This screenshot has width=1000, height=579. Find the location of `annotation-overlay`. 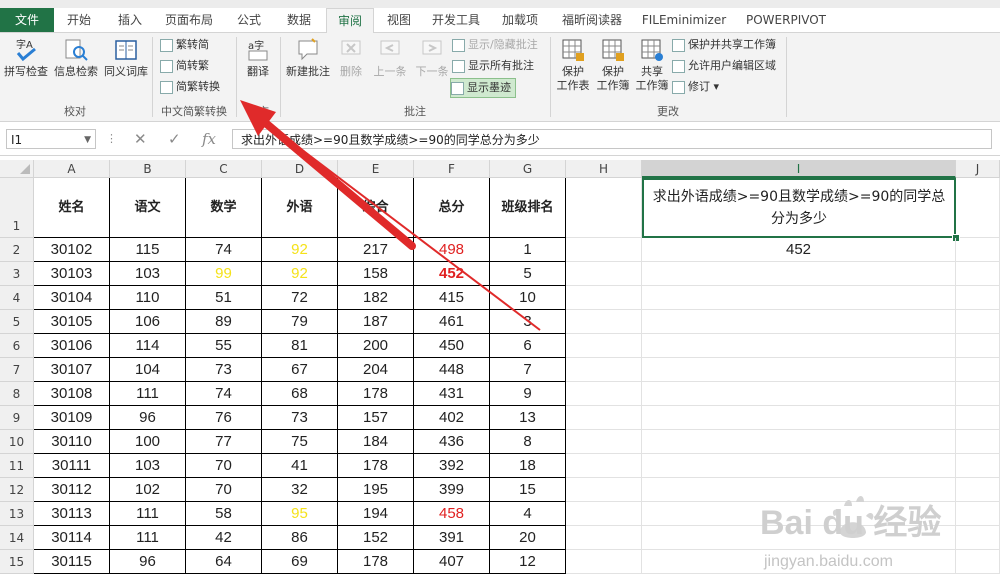

annotation-overlay is located at coordinates (390, 215).